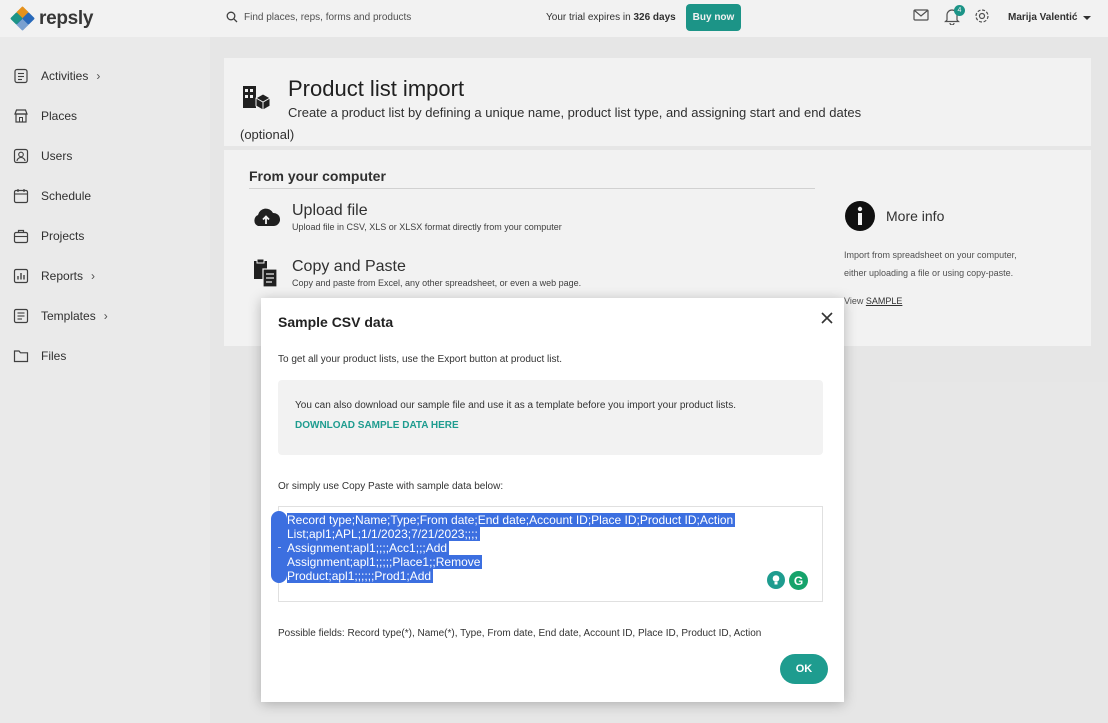 Image resolution: width=1108 pixels, height=723 pixels. Describe the element at coordinates (804, 669) in the screenshot. I see `ok-button: OK` at that location.